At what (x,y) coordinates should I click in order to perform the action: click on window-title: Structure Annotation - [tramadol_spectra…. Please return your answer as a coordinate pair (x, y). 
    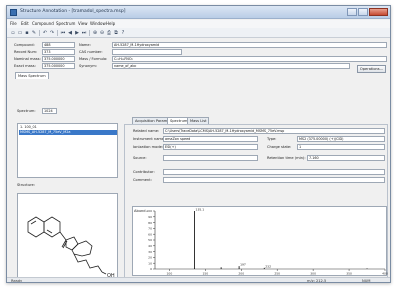
    Looking at the image, I should click on (73, 11).